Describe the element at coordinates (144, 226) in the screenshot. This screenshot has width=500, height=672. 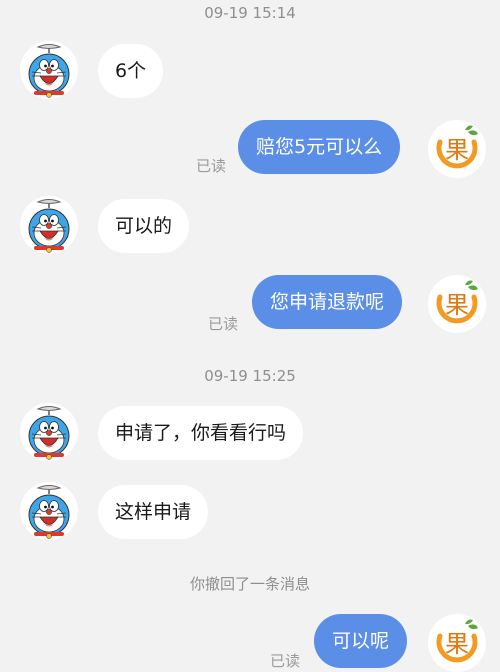
I see `incoming-message-bubble: 可以的` at that location.